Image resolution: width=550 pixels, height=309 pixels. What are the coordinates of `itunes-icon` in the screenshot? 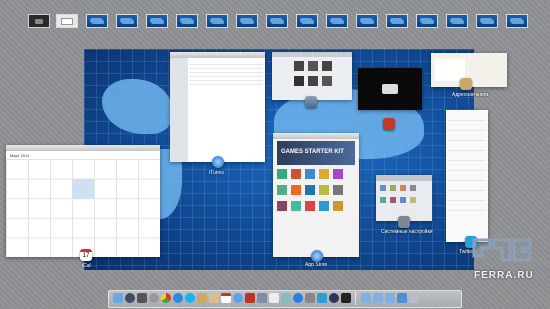 It's located at (218, 162).